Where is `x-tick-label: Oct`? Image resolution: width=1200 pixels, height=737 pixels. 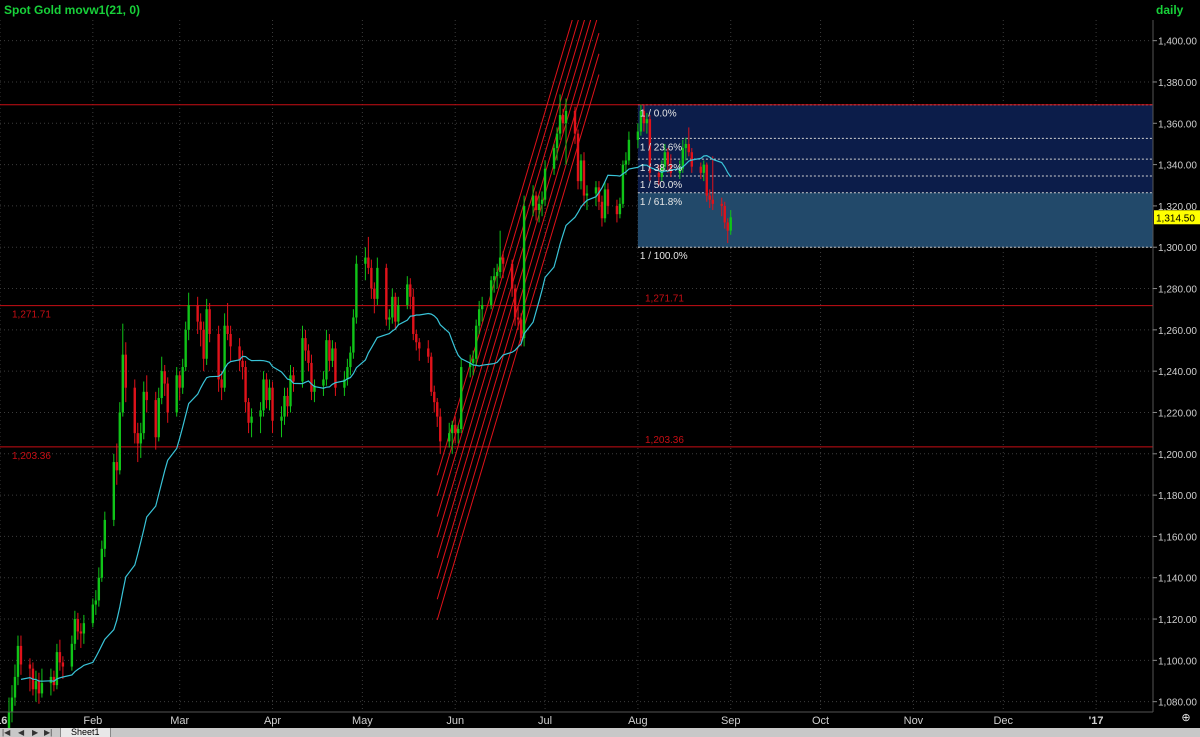
x-tick-label: Oct is located at coordinates (820, 721).